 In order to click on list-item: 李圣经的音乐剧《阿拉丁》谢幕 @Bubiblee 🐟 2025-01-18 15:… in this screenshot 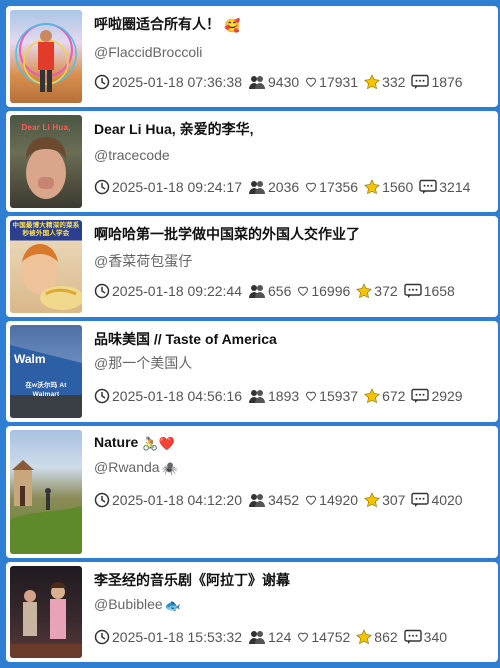, I will do `click(252, 612)`.